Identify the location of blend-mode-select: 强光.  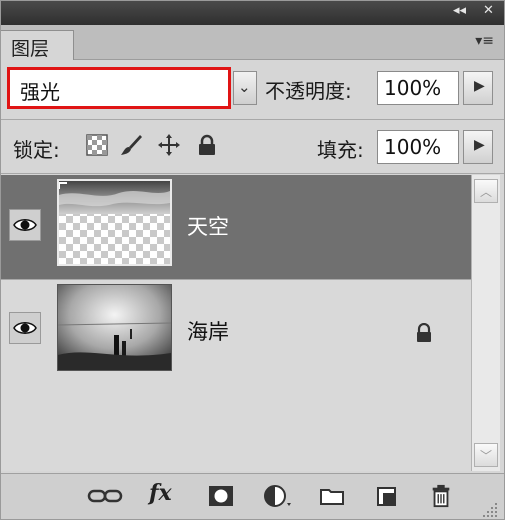
(119, 88).